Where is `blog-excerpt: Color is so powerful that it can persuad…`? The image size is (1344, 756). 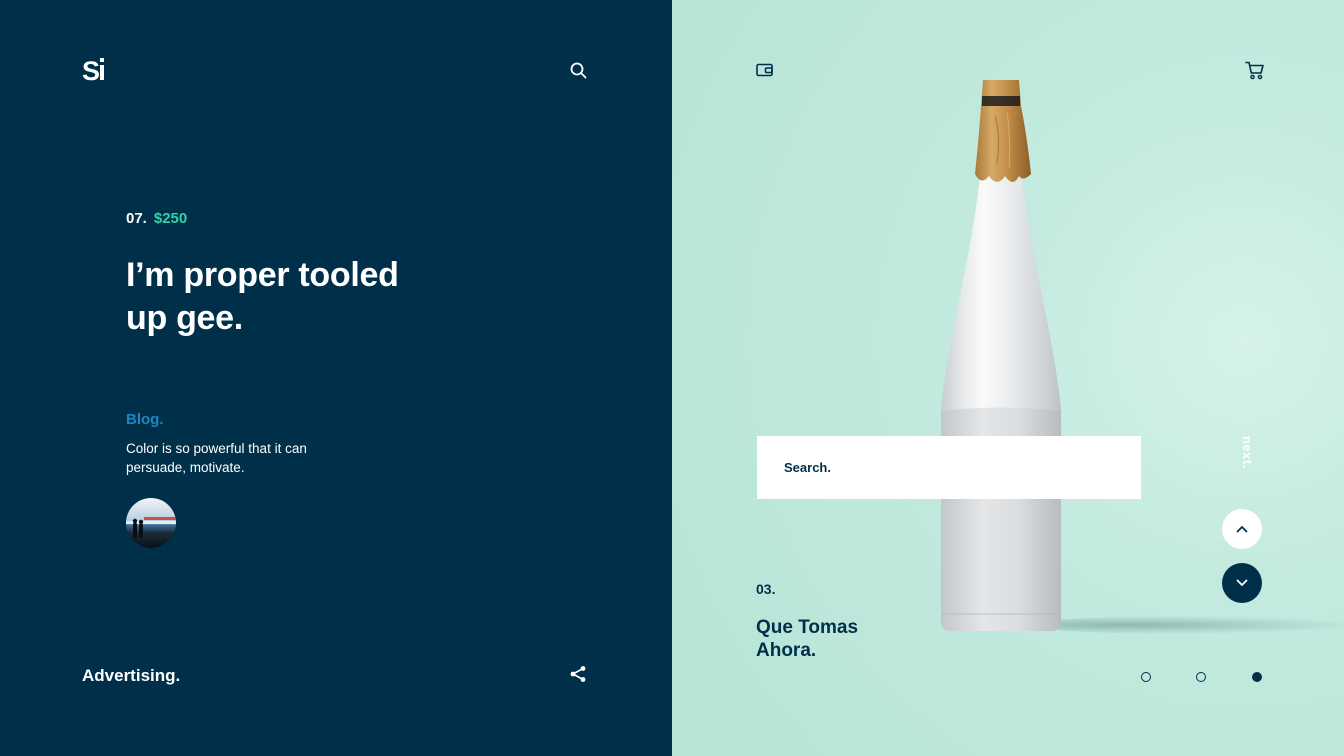
blog-excerpt: Color is so powerful that it can persuad… is located at coordinates (216, 458).